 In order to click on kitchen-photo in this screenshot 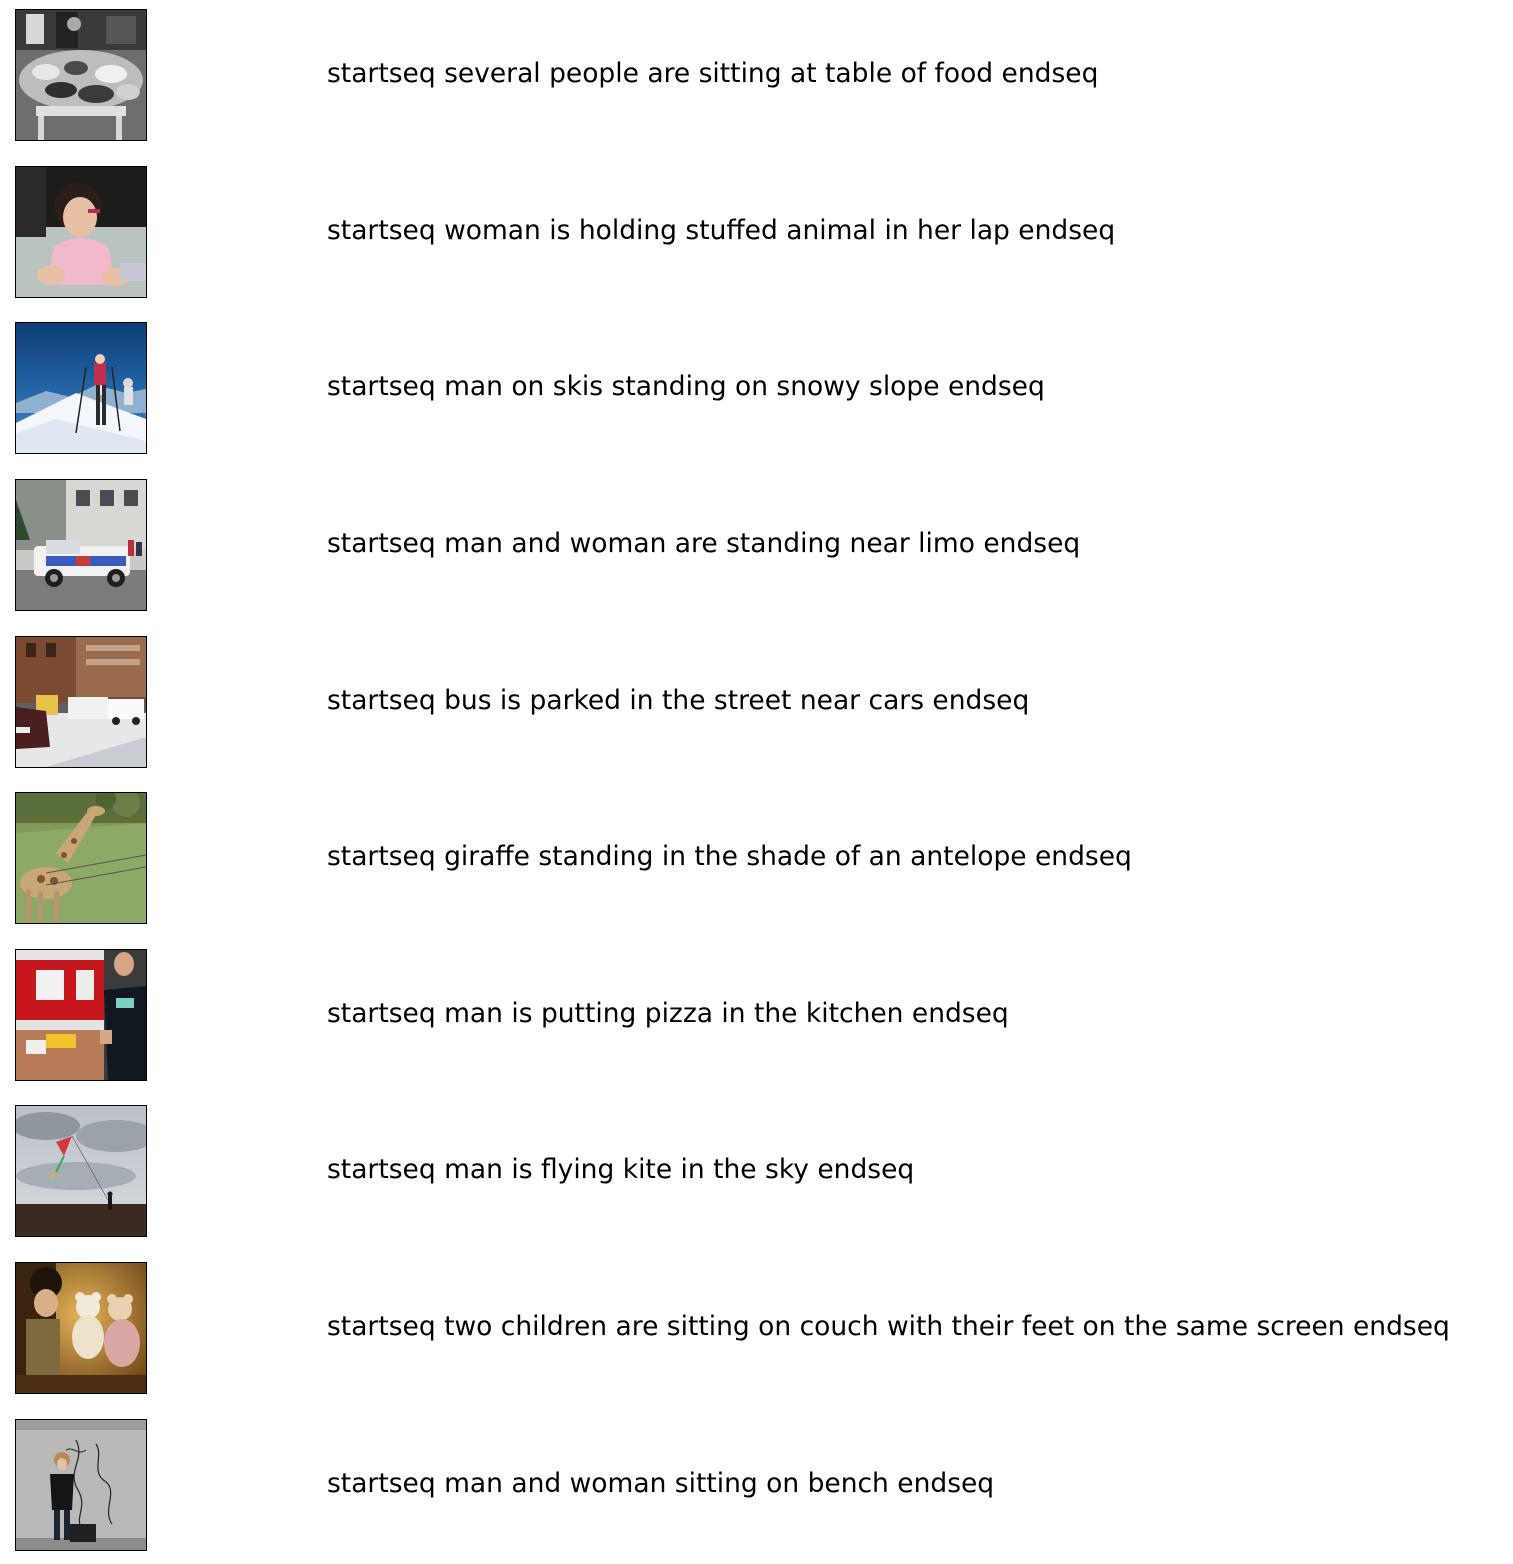, I will do `click(81, 1015)`.